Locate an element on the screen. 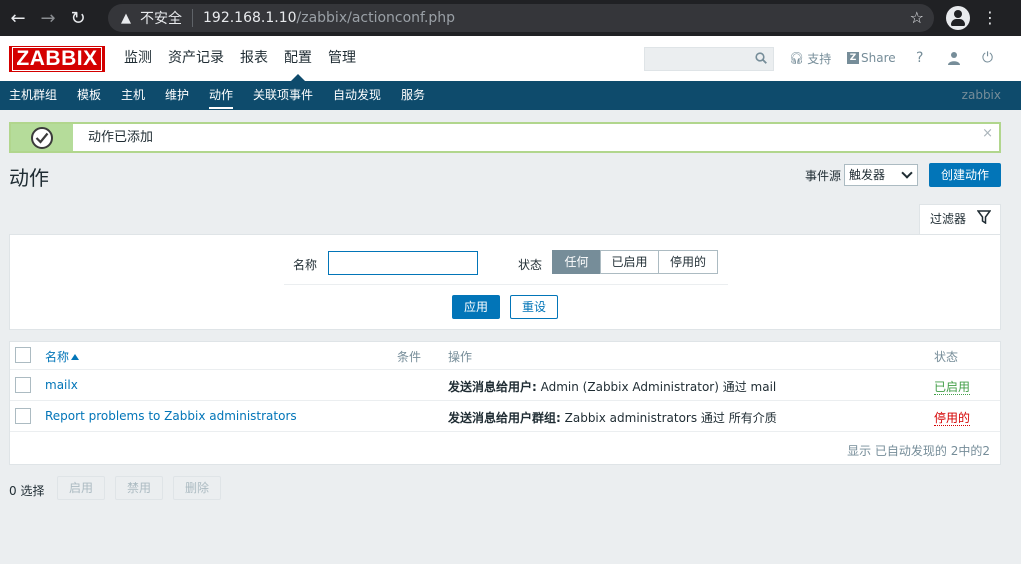  column-header-name: 名称 is located at coordinates (62, 356).